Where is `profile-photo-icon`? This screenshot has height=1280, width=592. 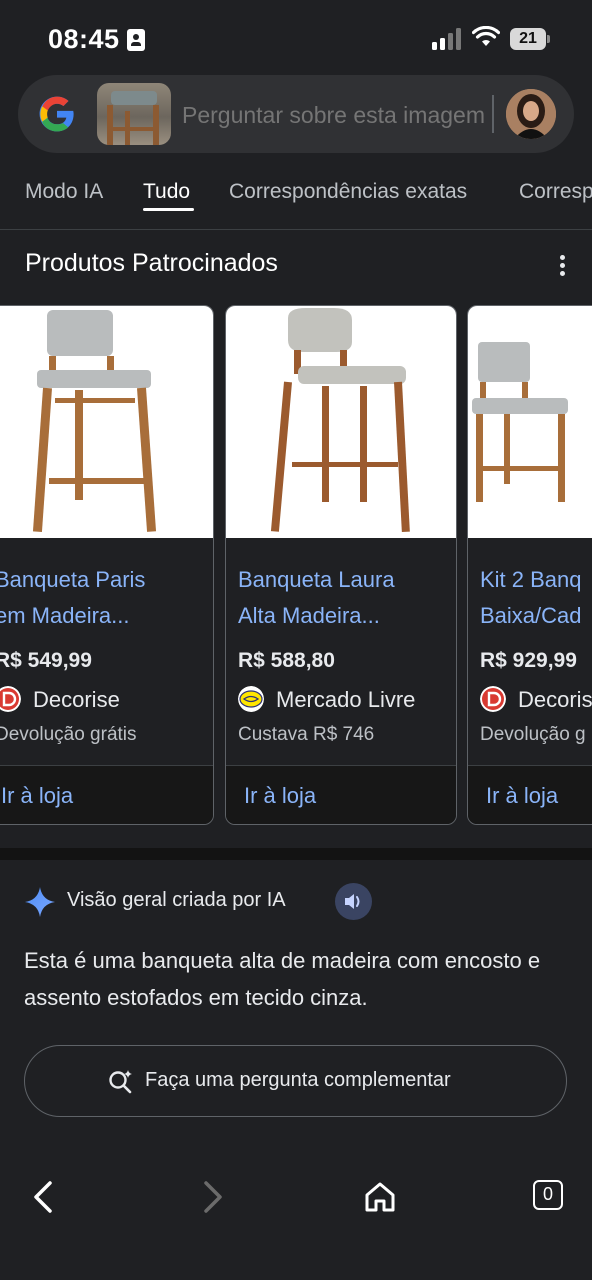
profile-photo-icon is located at coordinates (531, 114).